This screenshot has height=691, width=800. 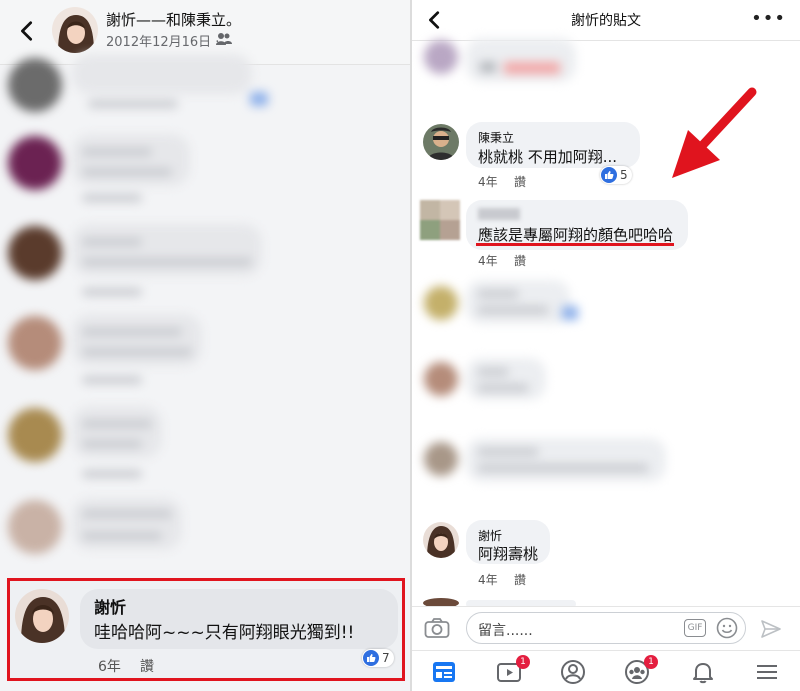 What do you see at coordinates (716, 134) in the screenshot?
I see `red-arrow-annotation` at bounding box center [716, 134].